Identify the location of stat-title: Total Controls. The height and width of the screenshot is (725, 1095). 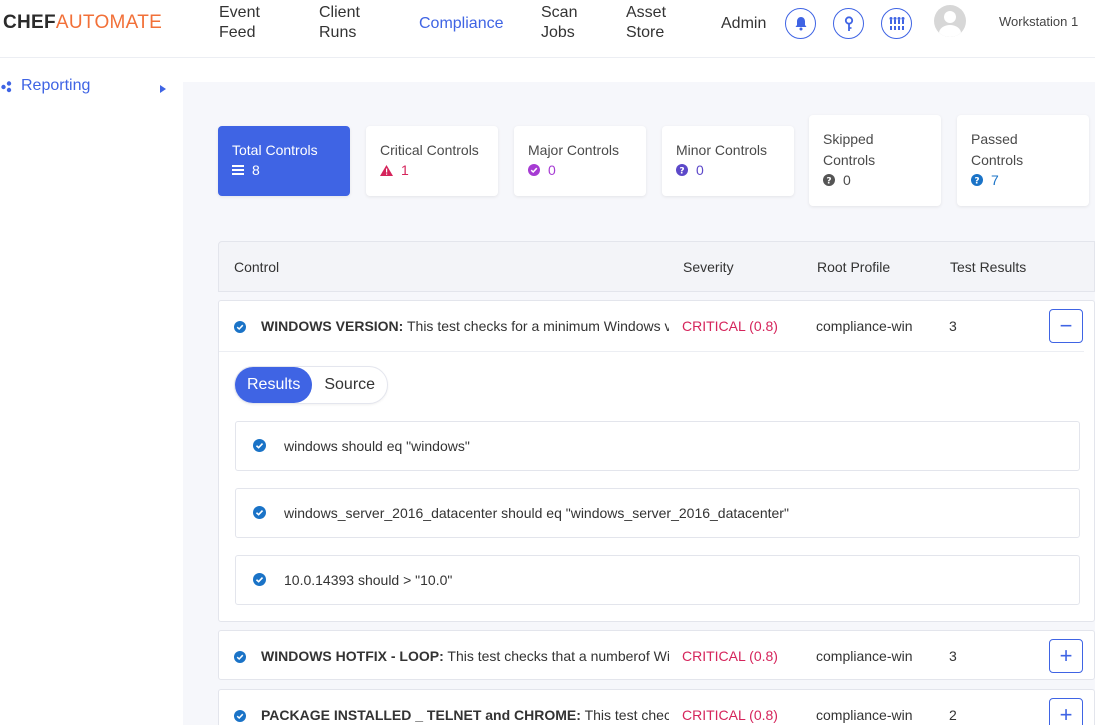
(275, 150).